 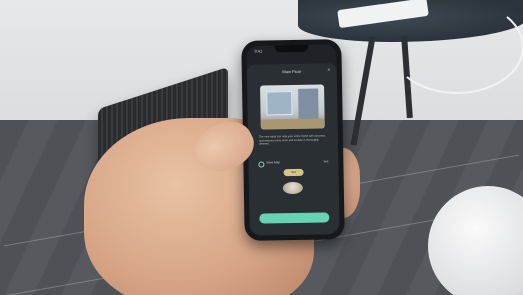 What do you see at coordinates (279, 103) in the screenshot?
I see `photo-window` at bounding box center [279, 103].